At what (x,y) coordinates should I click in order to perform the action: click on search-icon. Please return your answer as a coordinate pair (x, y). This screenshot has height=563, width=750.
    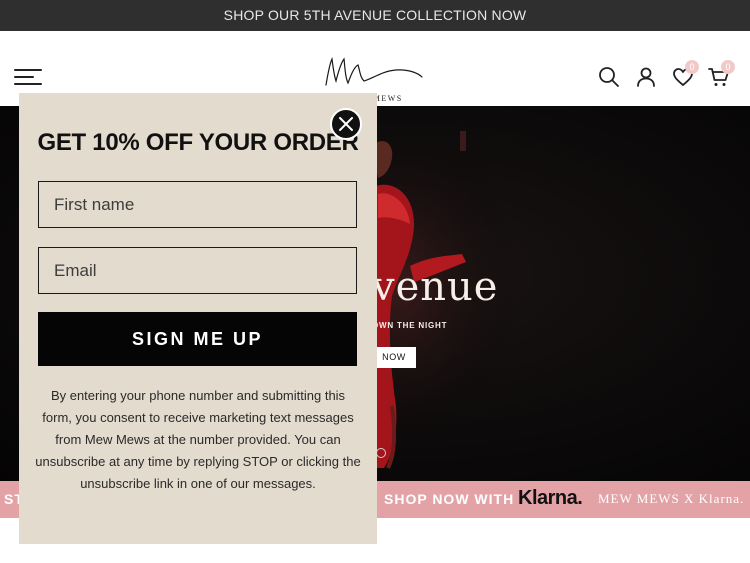
    Looking at the image, I should click on (609, 77).